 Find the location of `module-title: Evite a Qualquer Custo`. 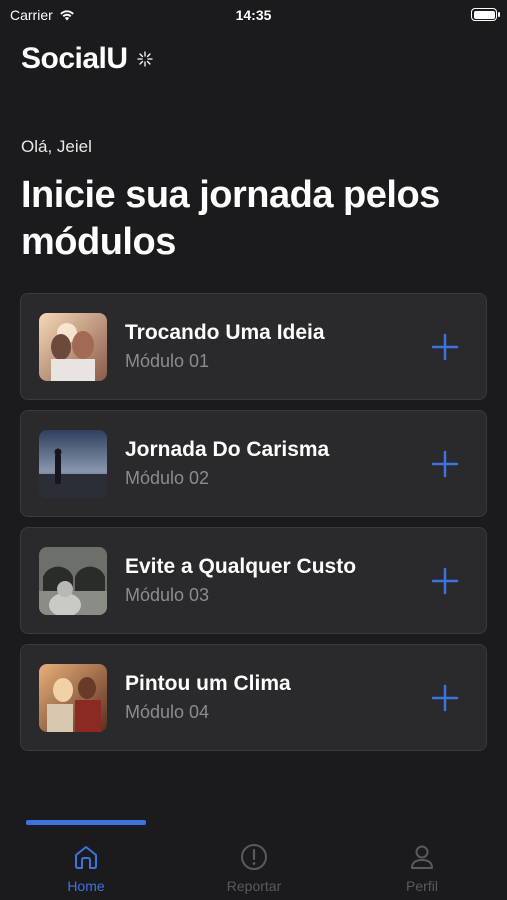

module-title: Evite a Qualquer Custo is located at coordinates (241, 566).